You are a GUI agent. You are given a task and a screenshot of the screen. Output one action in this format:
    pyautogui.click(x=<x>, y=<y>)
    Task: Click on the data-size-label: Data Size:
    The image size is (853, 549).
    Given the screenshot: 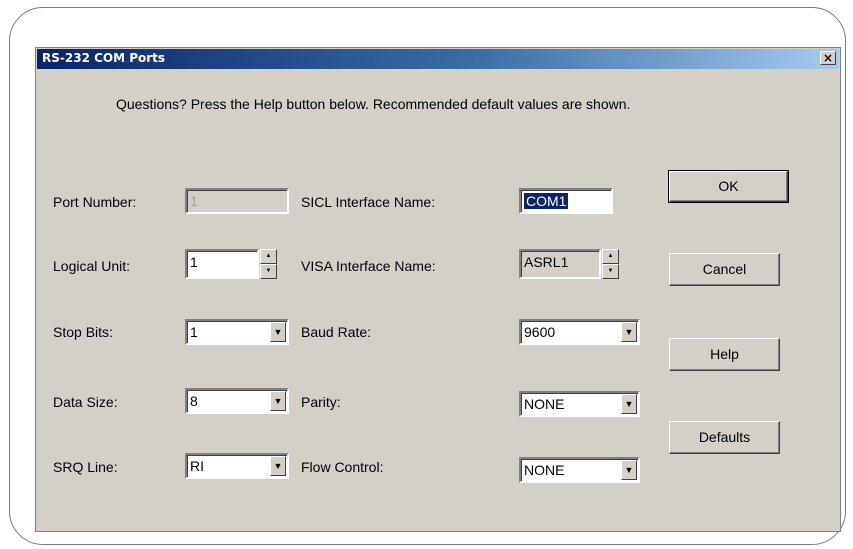 What is the action you would take?
    pyautogui.click(x=85, y=402)
    